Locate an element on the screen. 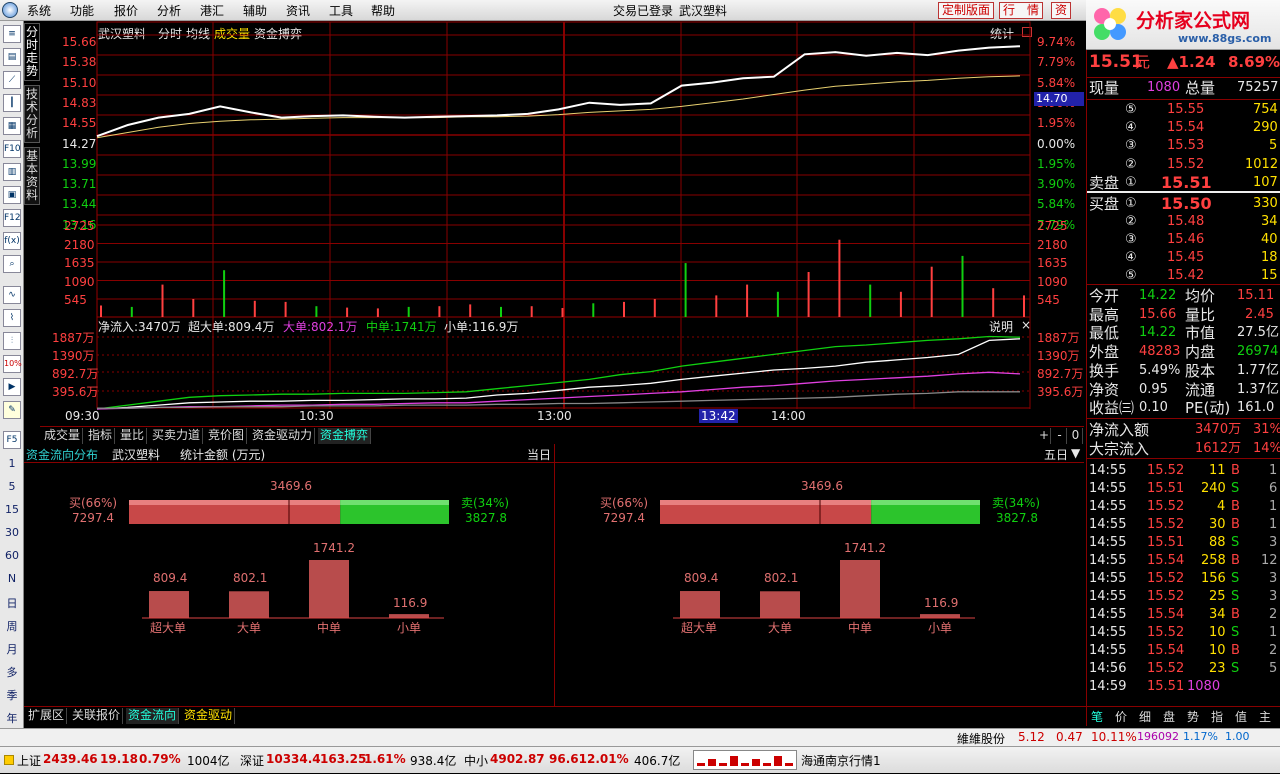 This screenshot has height=774, width=1280. kline-icon: ┃ is located at coordinates (12, 103).